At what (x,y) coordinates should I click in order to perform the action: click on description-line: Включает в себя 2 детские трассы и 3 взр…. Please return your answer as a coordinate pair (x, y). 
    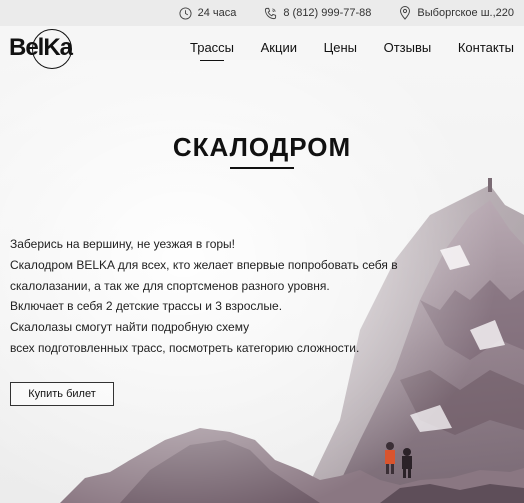
    Looking at the image, I should click on (146, 306).